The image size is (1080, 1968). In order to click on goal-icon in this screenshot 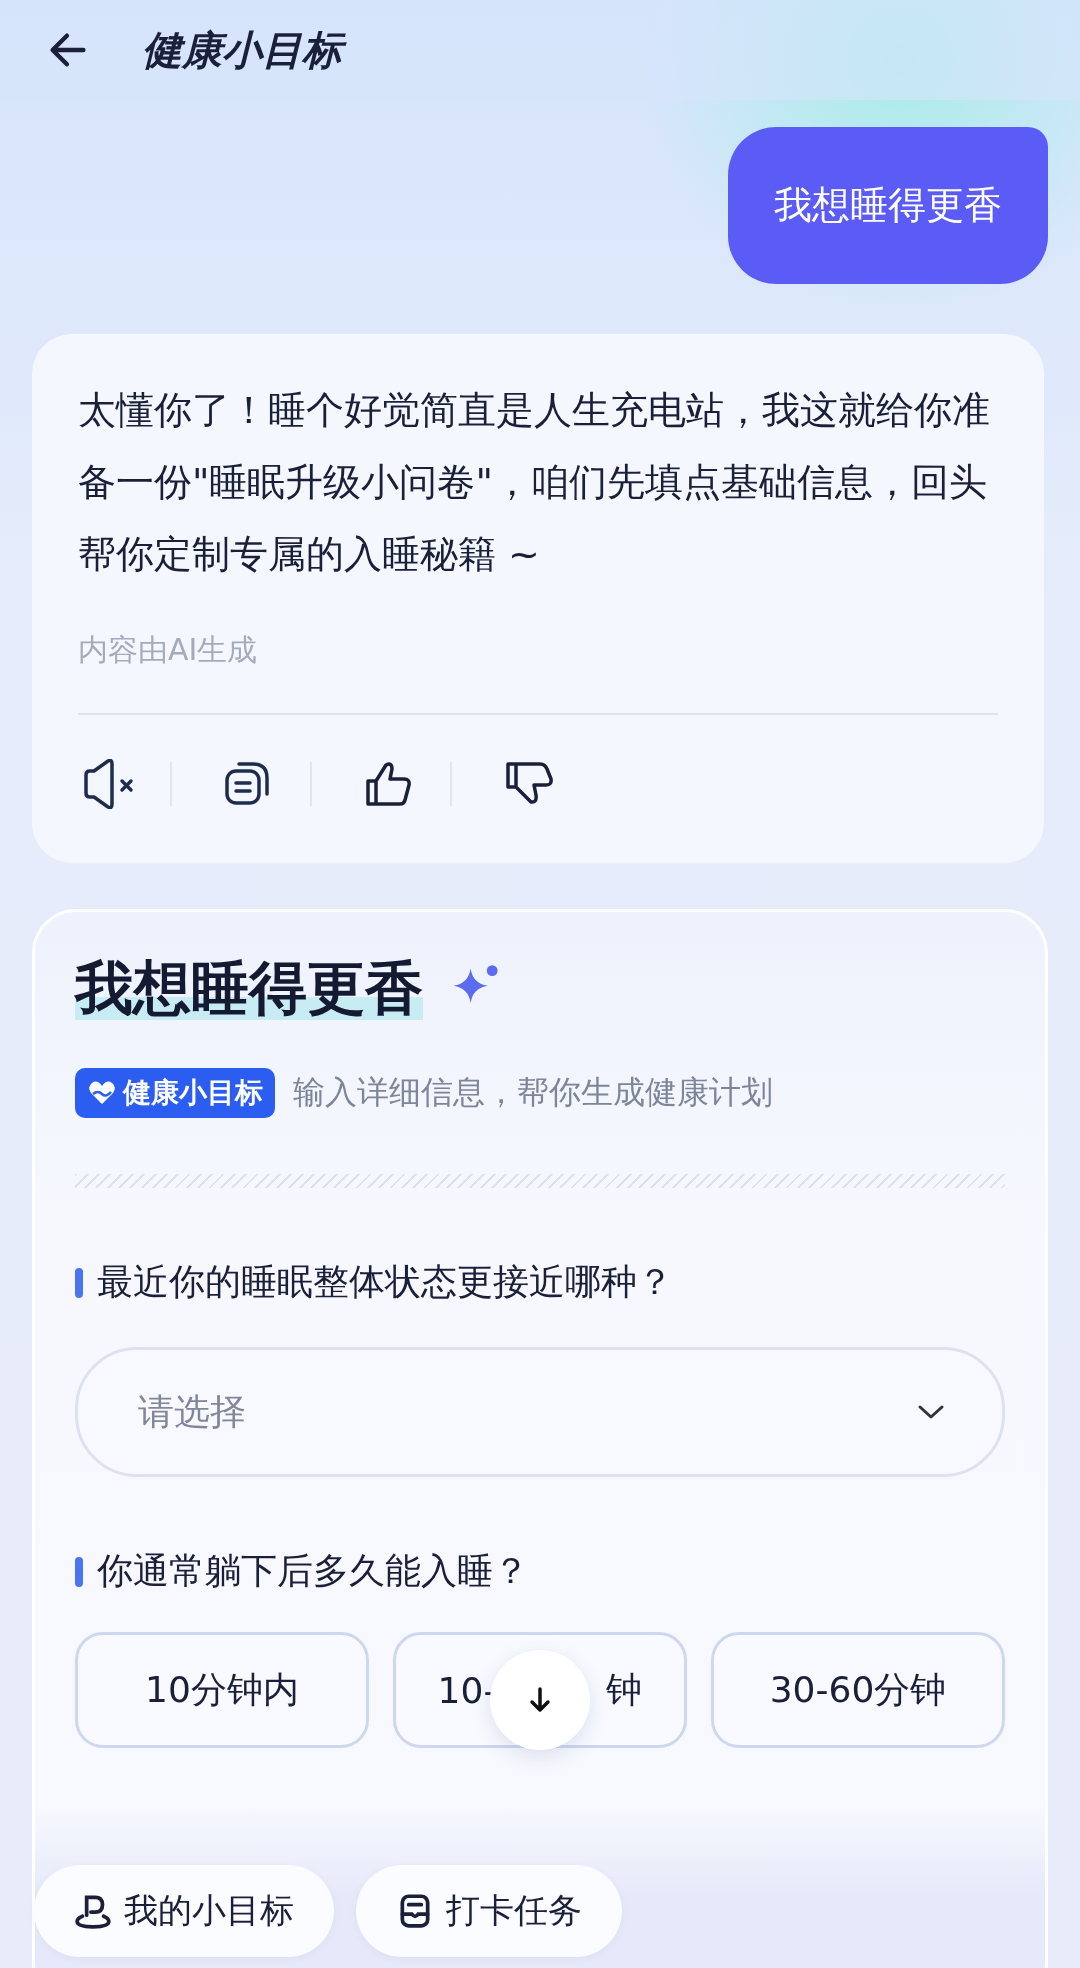, I will do `click(93, 1911)`.